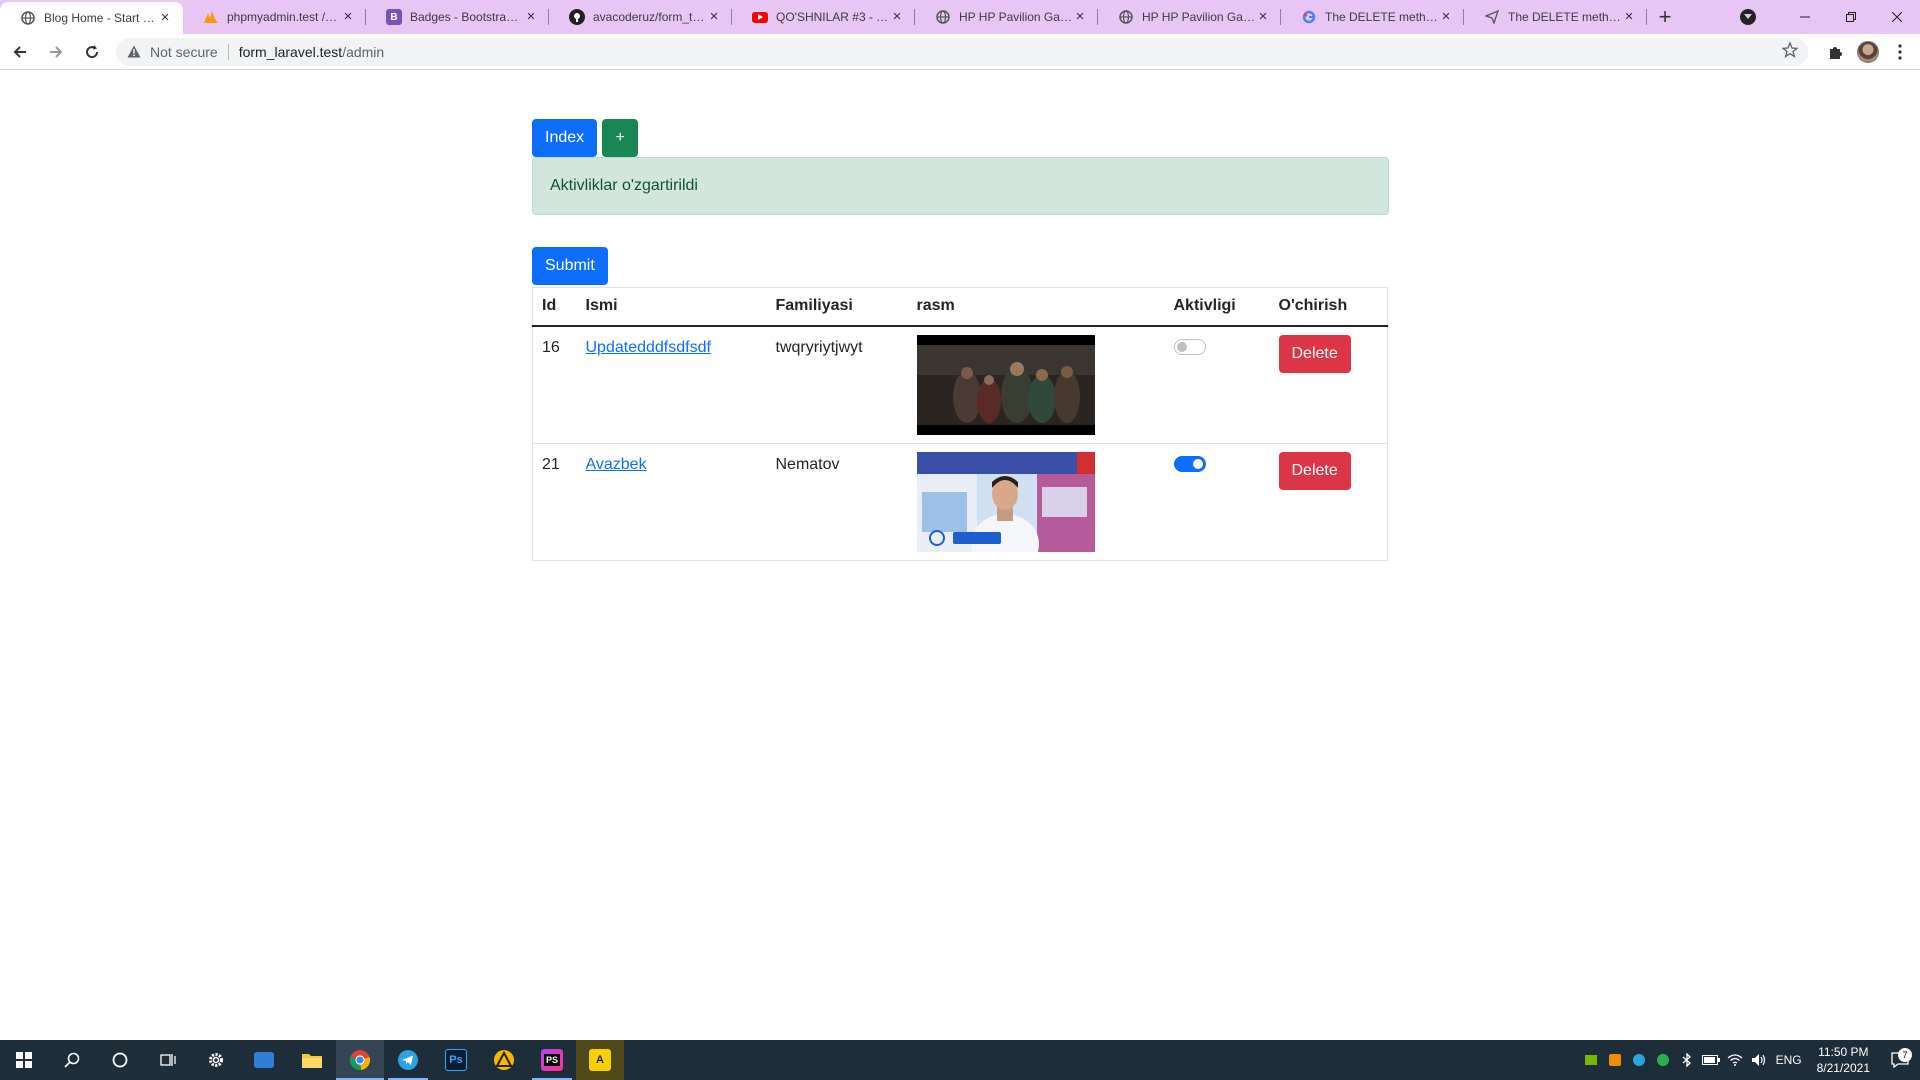  I want to click on name-link: Updatedddfsdfsdf, so click(648, 347).